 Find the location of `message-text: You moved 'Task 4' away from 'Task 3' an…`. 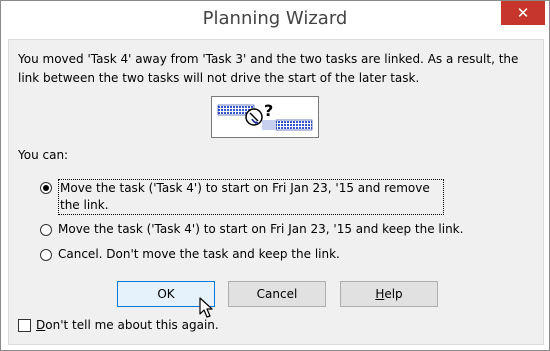

message-text: You moved 'Task 4' away from 'Task 3' an… is located at coordinates (268, 68).